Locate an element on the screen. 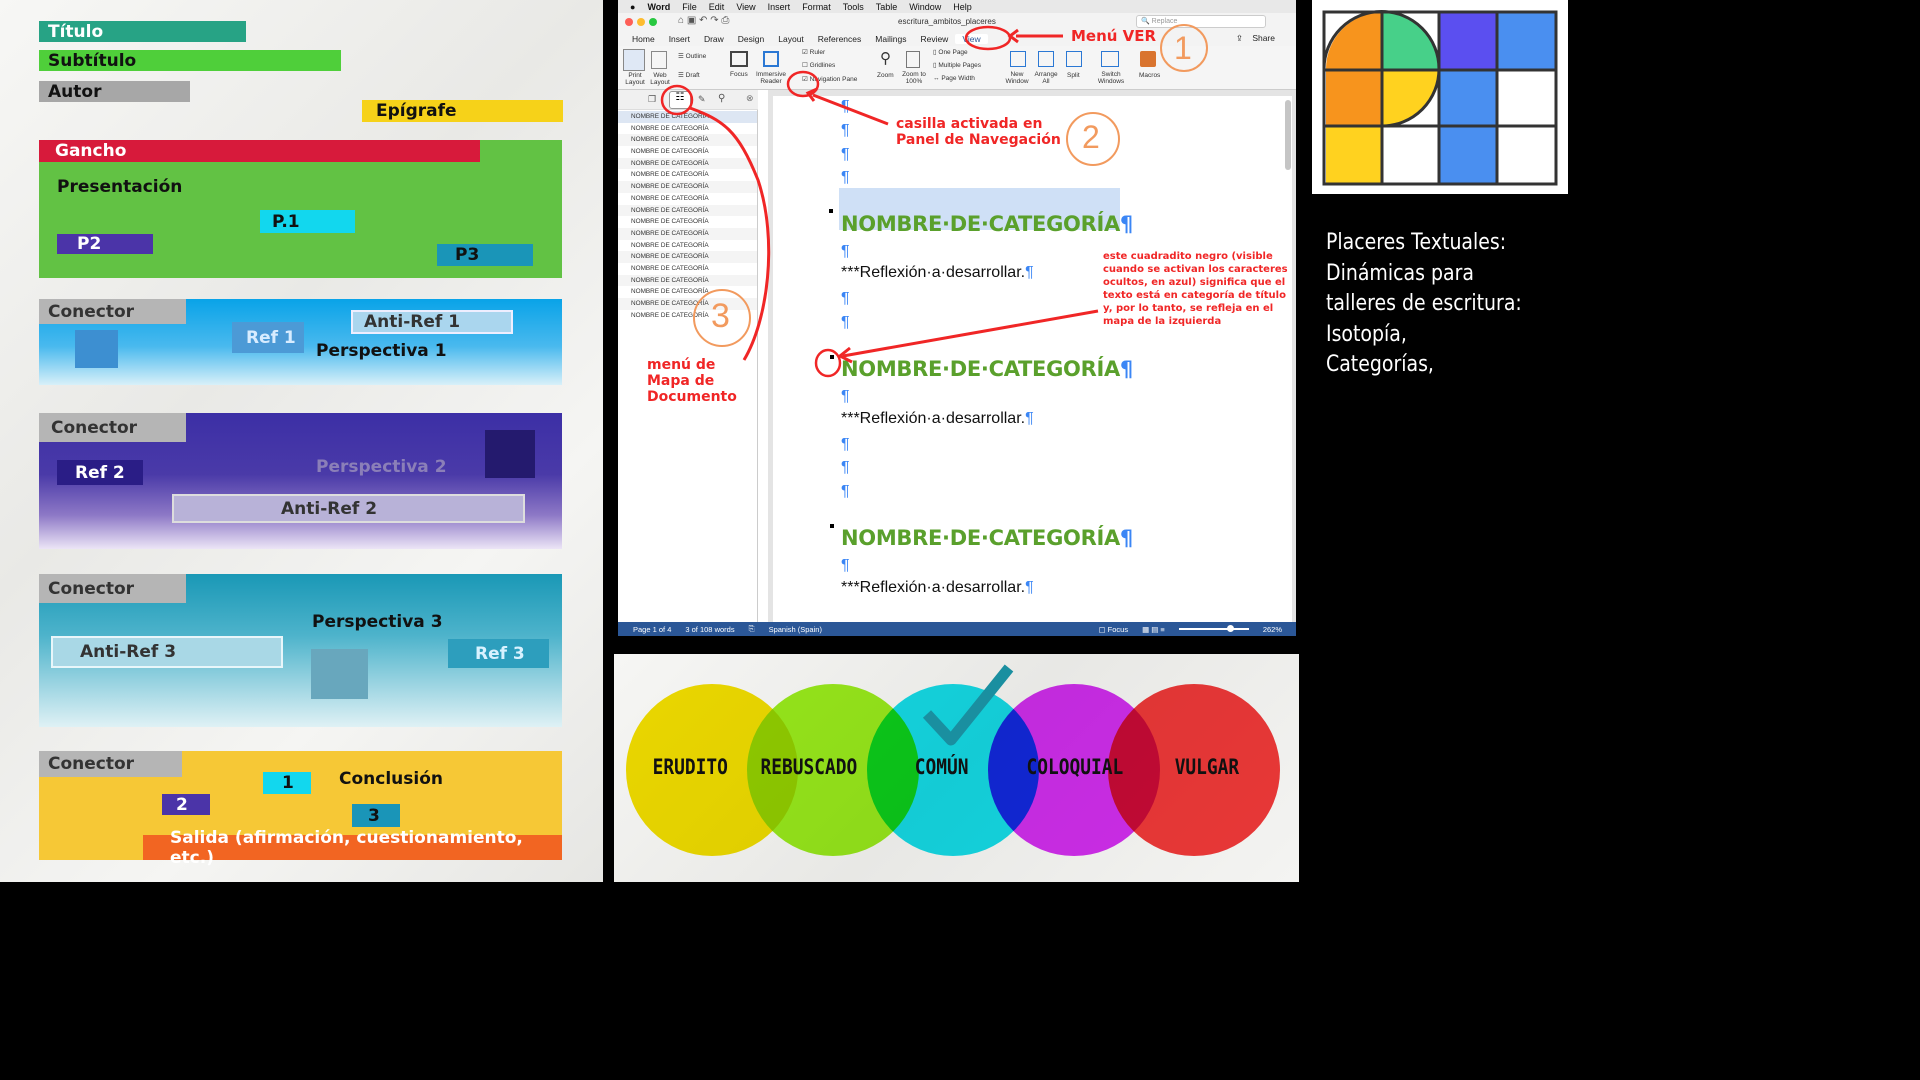  register-circles-panel: ERUDITO REBUSCADO COMÚN COLOQUIAL VULGAR is located at coordinates (956, 768).